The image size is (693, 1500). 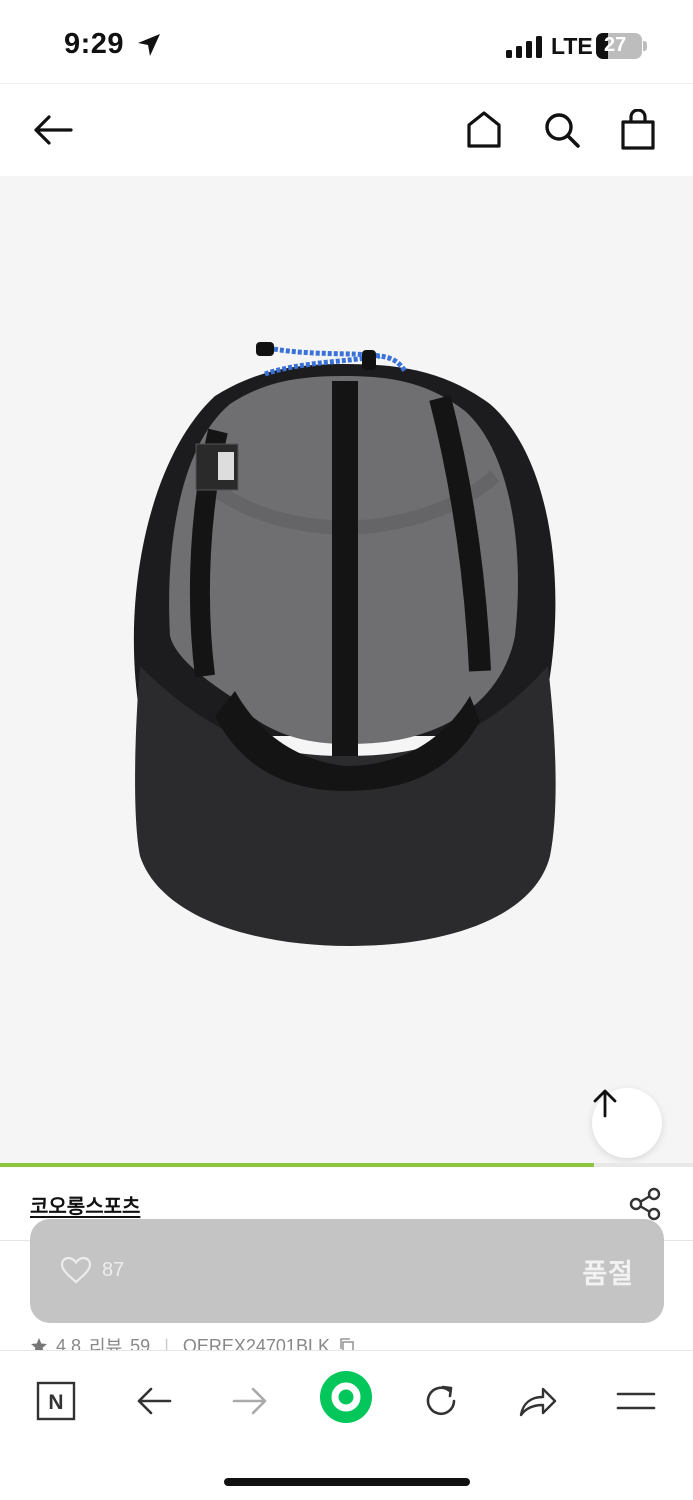 What do you see at coordinates (605, 1103) in the screenshot?
I see `arrow-up-icon` at bounding box center [605, 1103].